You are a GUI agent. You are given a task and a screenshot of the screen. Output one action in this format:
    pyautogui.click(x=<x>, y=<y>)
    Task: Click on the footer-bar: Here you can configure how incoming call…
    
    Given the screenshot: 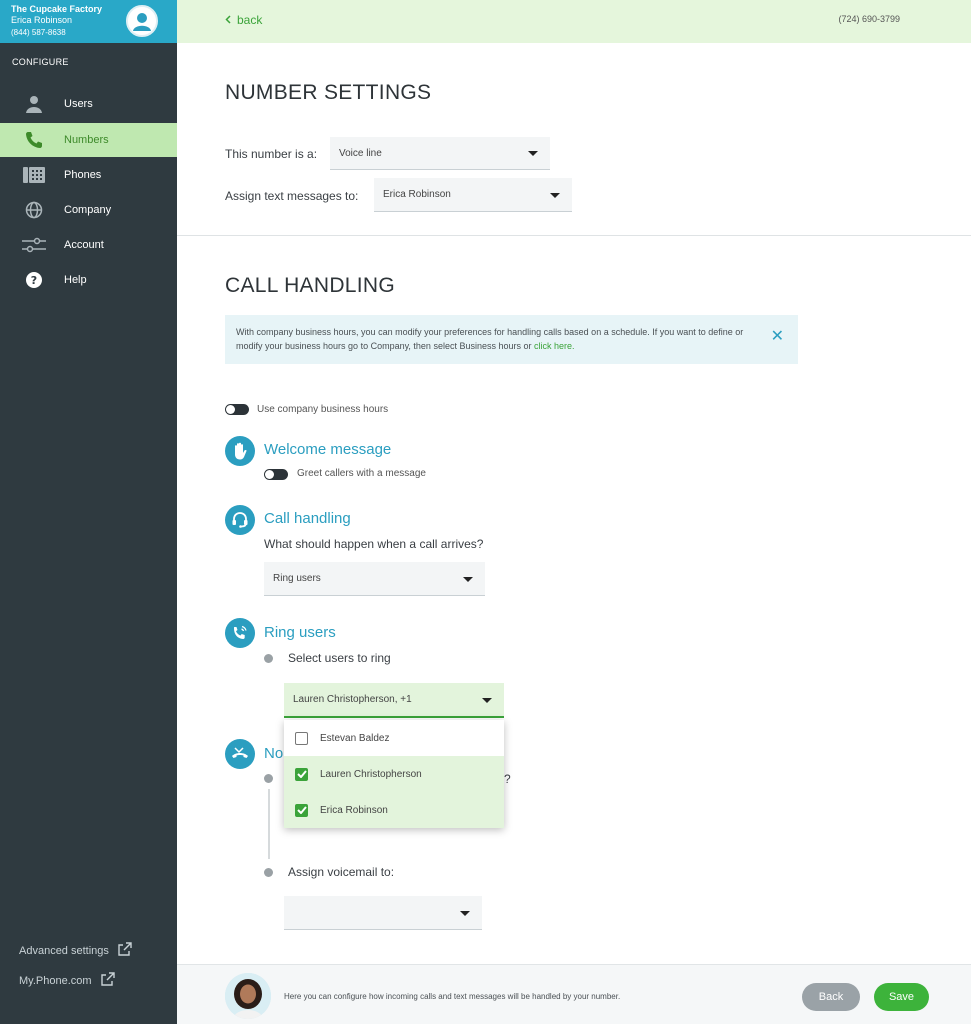 What is the action you would take?
    pyautogui.click(x=574, y=994)
    